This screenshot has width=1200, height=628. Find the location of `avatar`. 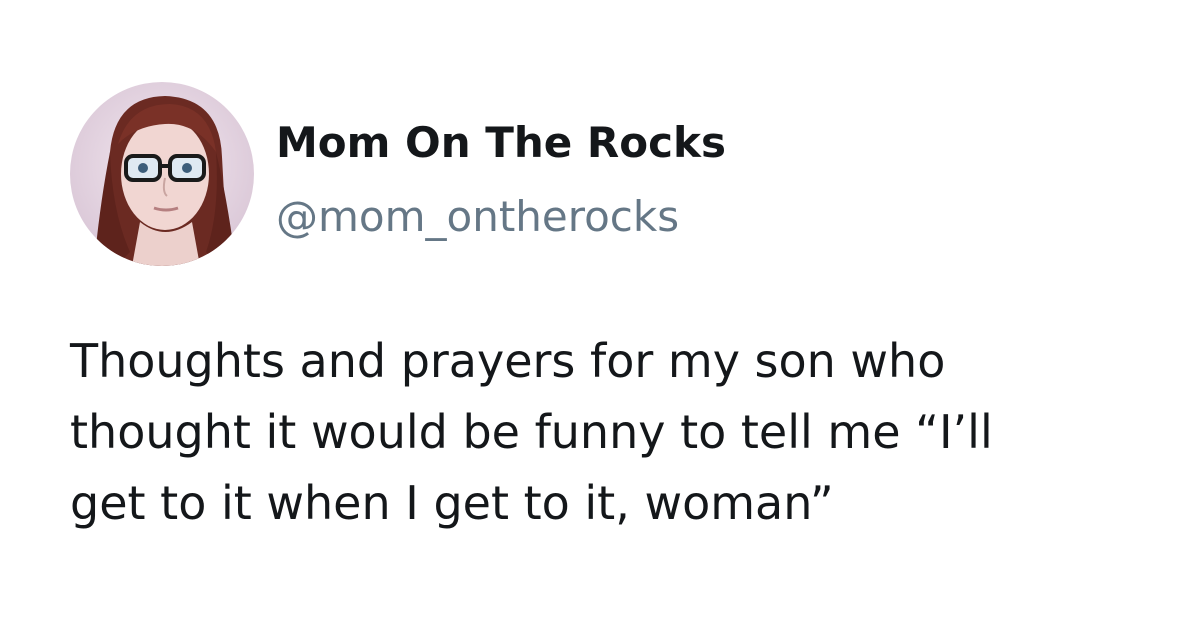

avatar is located at coordinates (162, 174).